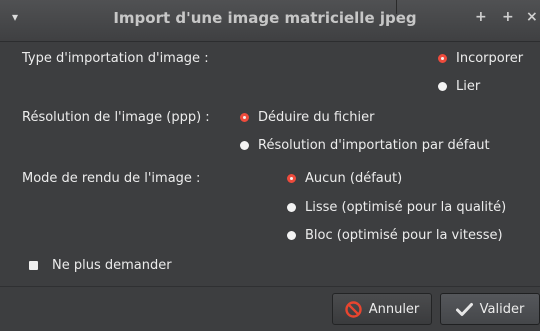 The image size is (540, 331). Describe the element at coordinates (508, 17) in the screenshot. I see `maximize-icon: +` at that location.